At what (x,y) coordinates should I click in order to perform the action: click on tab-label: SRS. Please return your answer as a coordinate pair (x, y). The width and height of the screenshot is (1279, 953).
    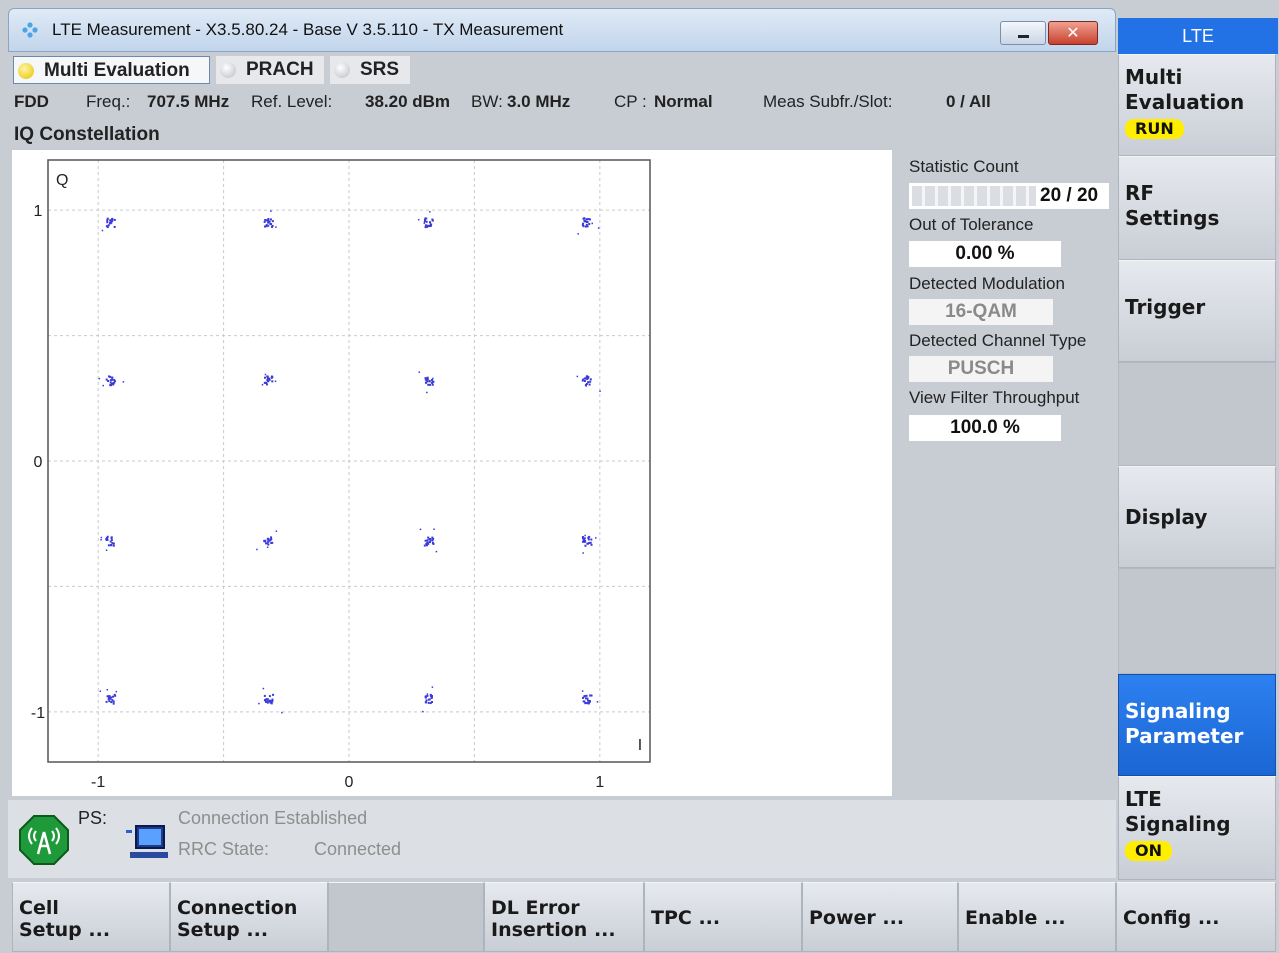
    Looking at the image, I should click on (380, 69).